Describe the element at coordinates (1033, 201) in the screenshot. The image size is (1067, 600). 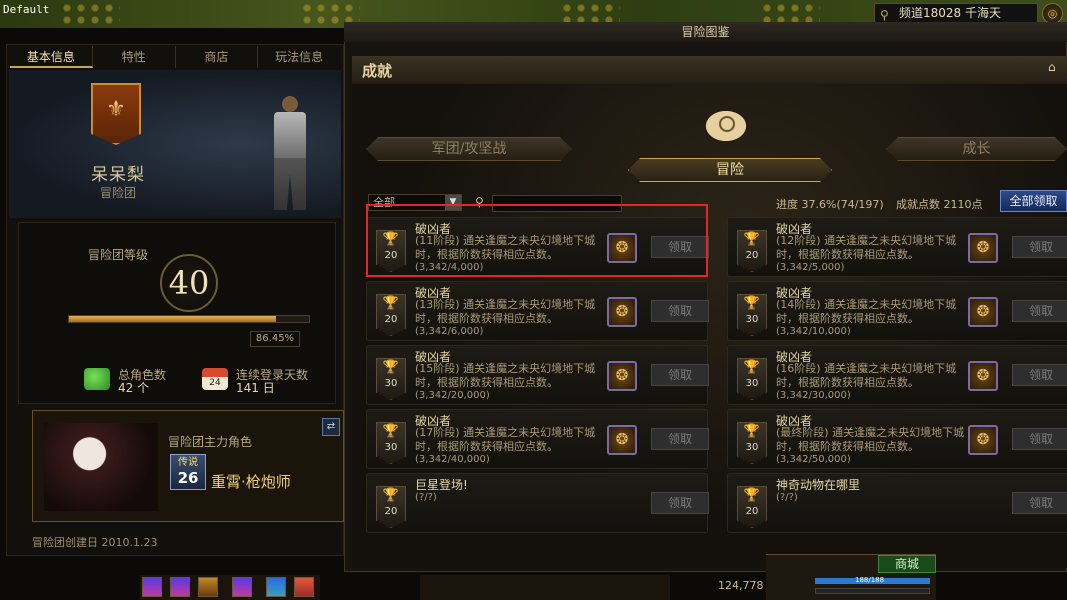
I see `receive-all-button: 全部领取` at that location.